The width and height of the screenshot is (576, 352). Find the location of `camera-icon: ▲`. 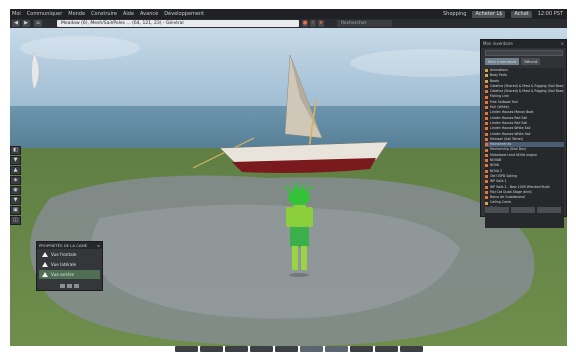

camera-icon: ▲ is located at coordinates (15, 170).